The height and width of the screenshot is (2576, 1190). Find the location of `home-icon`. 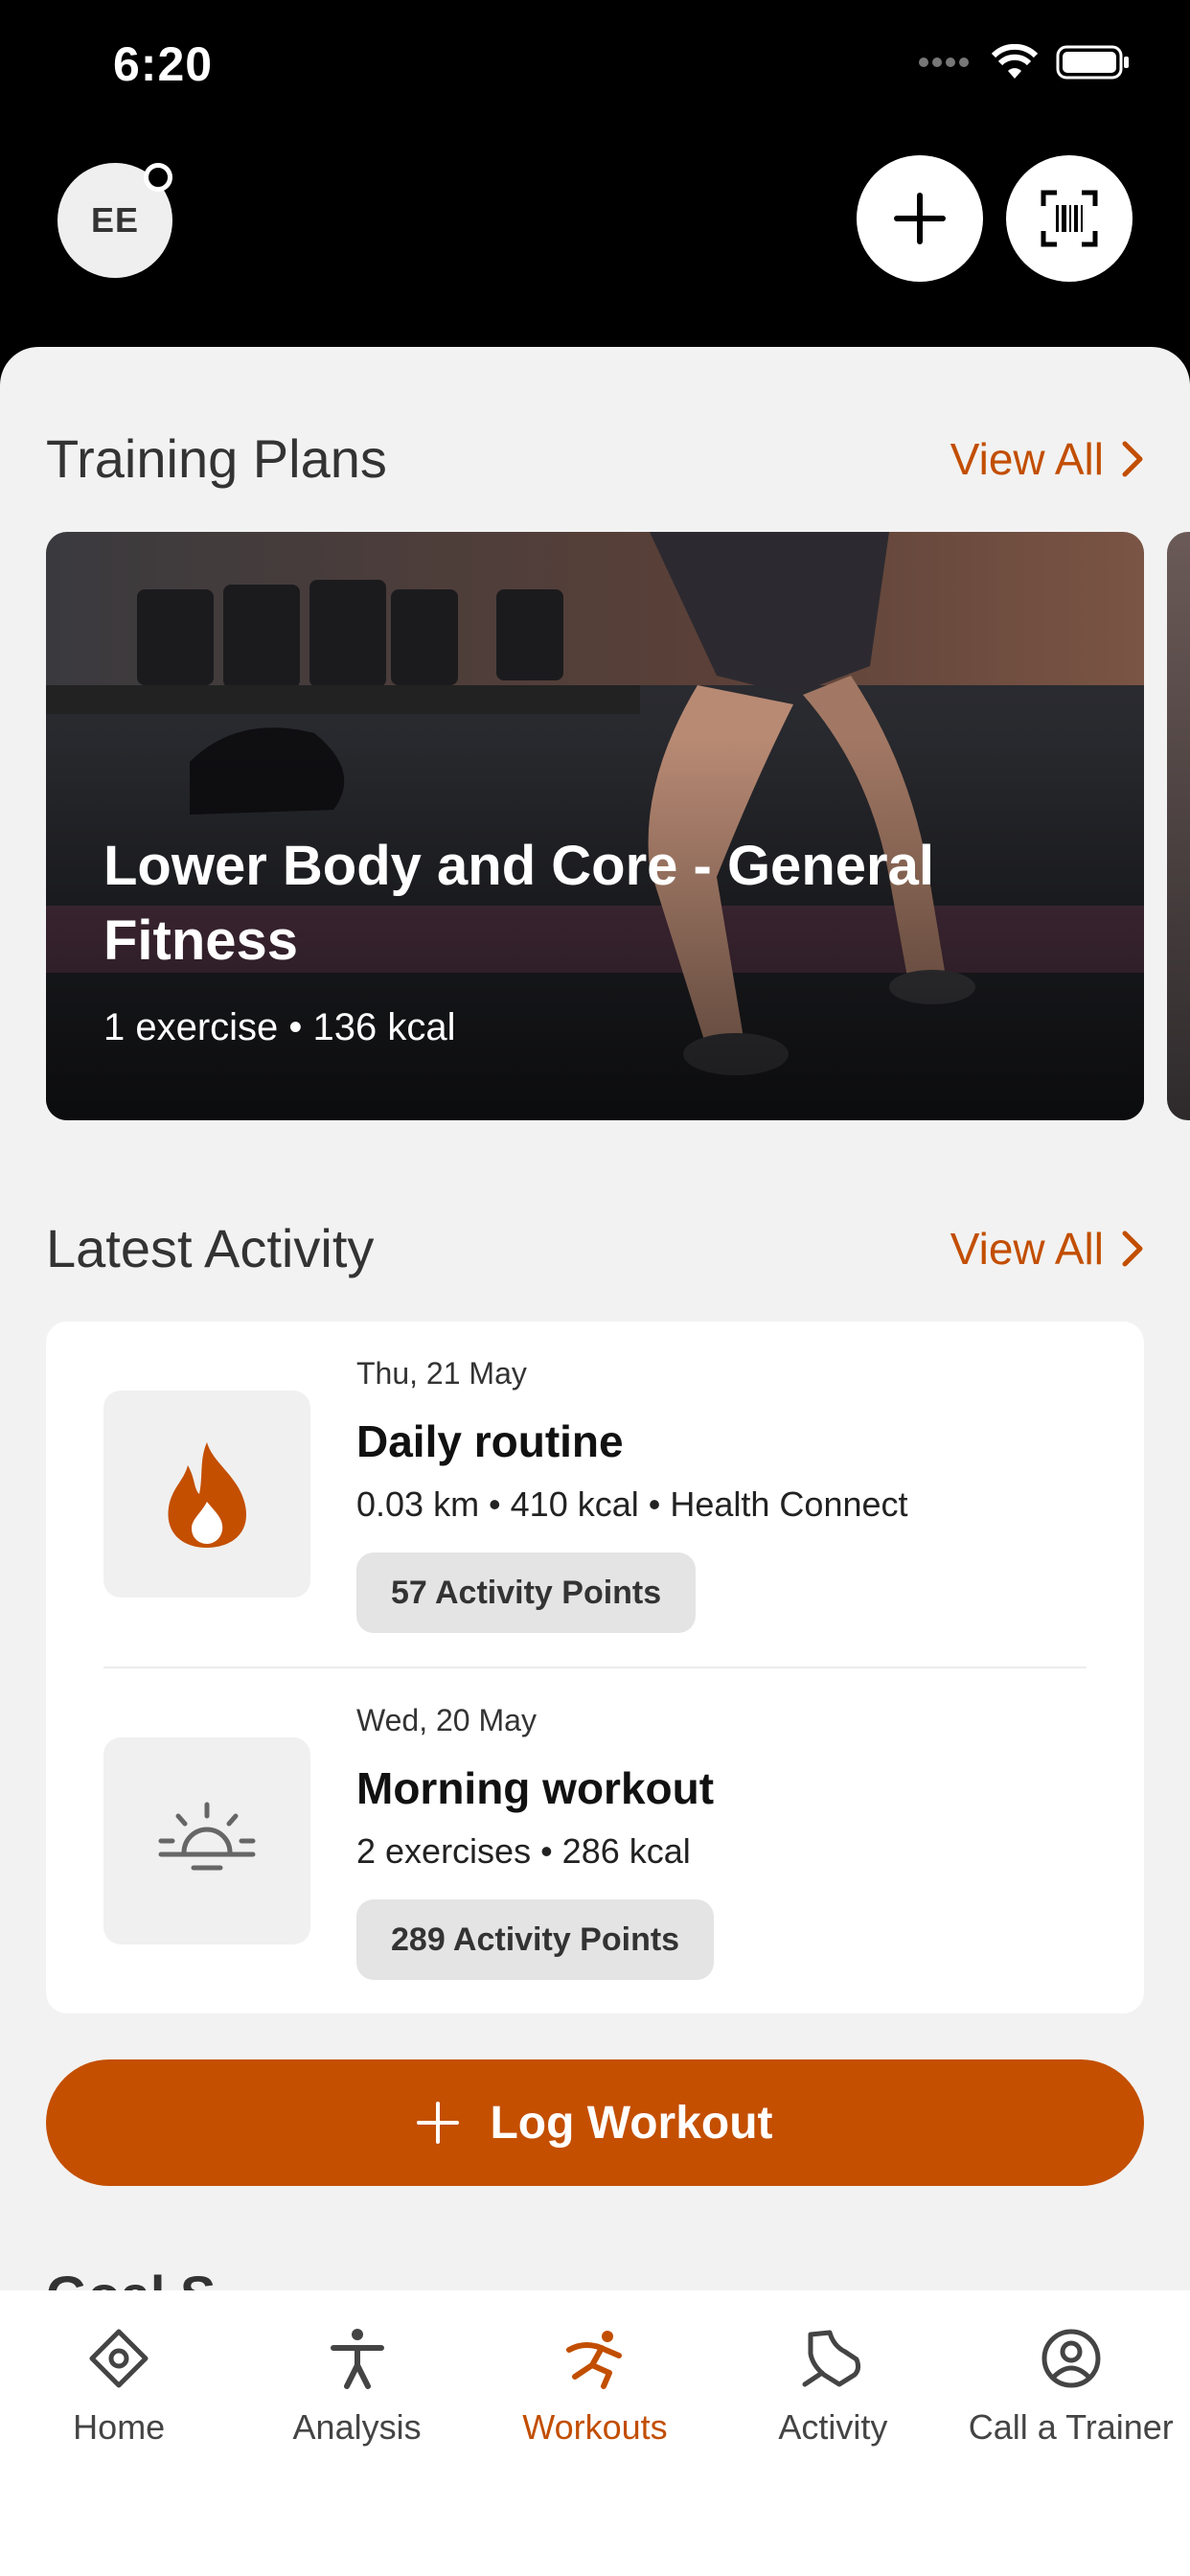

home-icon is located at coordinates (119, 2358).